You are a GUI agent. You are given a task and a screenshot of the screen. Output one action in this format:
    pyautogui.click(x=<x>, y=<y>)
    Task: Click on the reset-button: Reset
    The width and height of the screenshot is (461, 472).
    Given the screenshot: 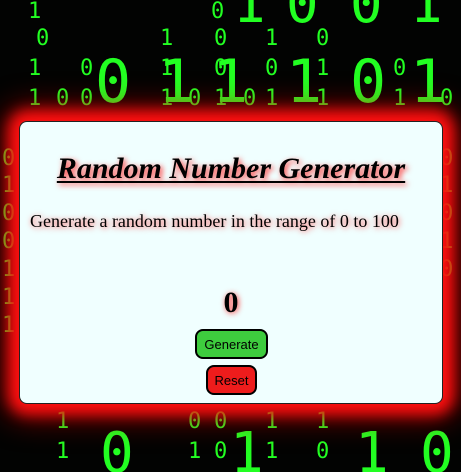 What is the action you would take?
    pyautogui.click(x=231, y=380)
    